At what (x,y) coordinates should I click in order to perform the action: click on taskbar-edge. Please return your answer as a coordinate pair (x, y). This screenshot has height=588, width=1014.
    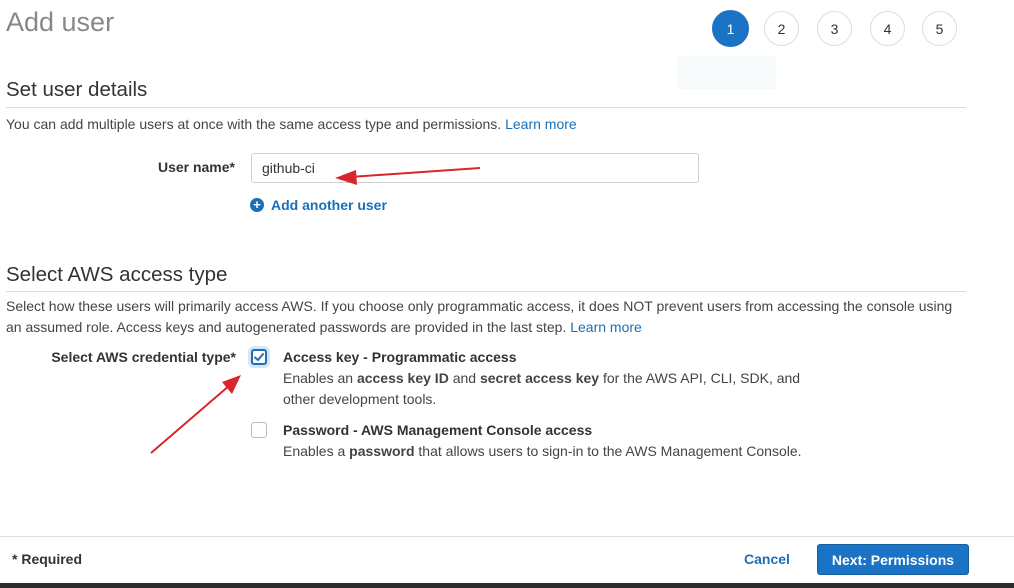
    Looking at the image, I should click on (507, 585).